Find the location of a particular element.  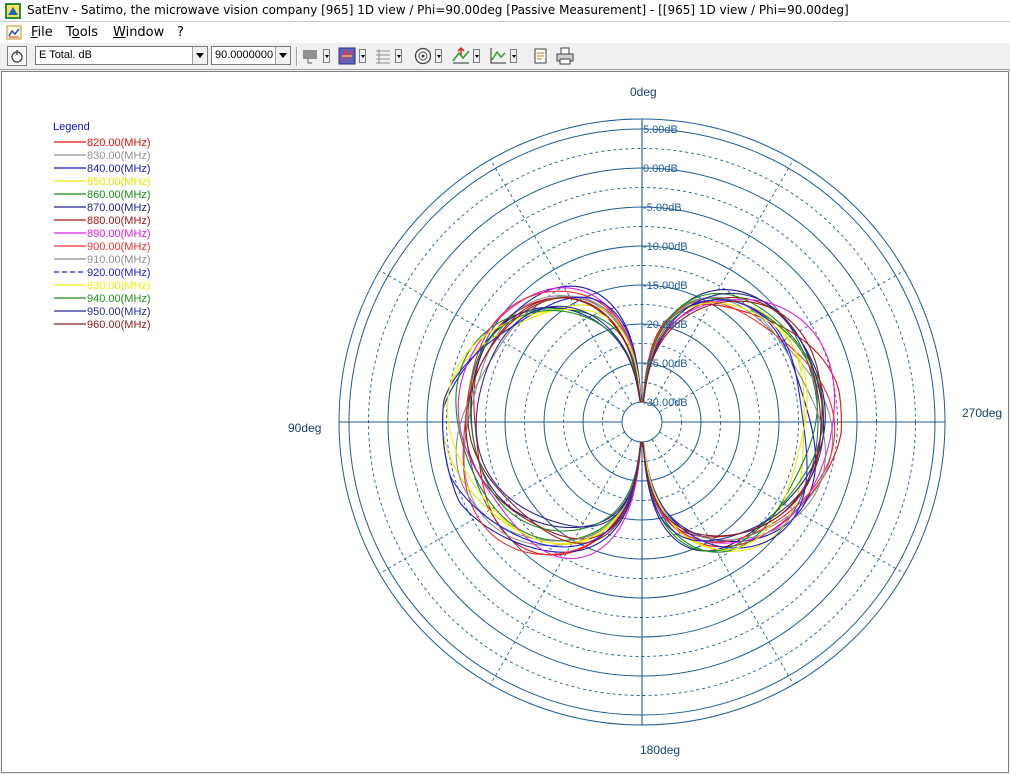

marker-icon is located at coordinates (311, 56).